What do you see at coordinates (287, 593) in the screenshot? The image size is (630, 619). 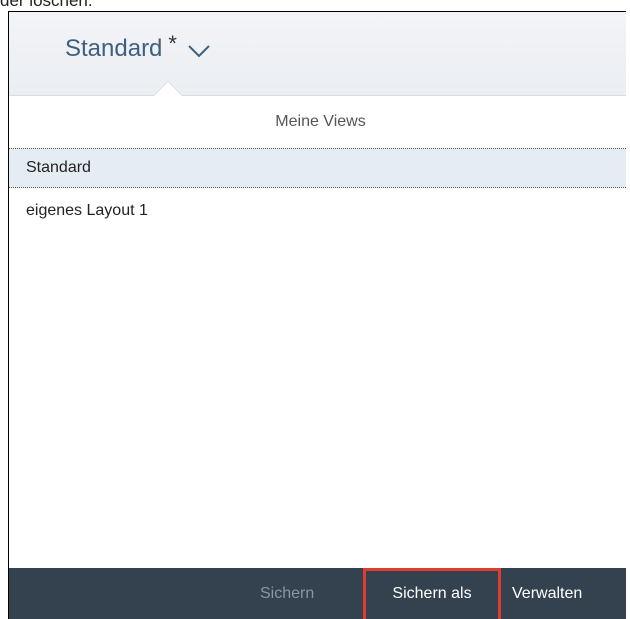 I see `save-button: Sichern` at bounding box center [287, 593].